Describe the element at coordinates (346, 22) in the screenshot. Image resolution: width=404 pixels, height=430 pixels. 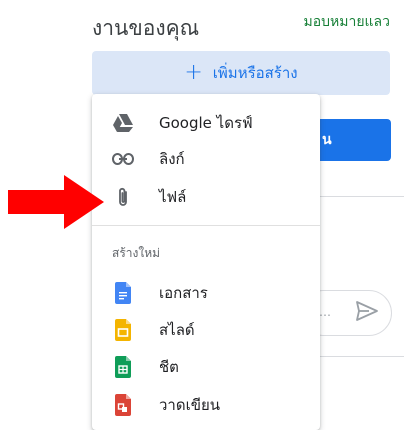
I see `assigned-link: มอบหมายแลว` at that location.